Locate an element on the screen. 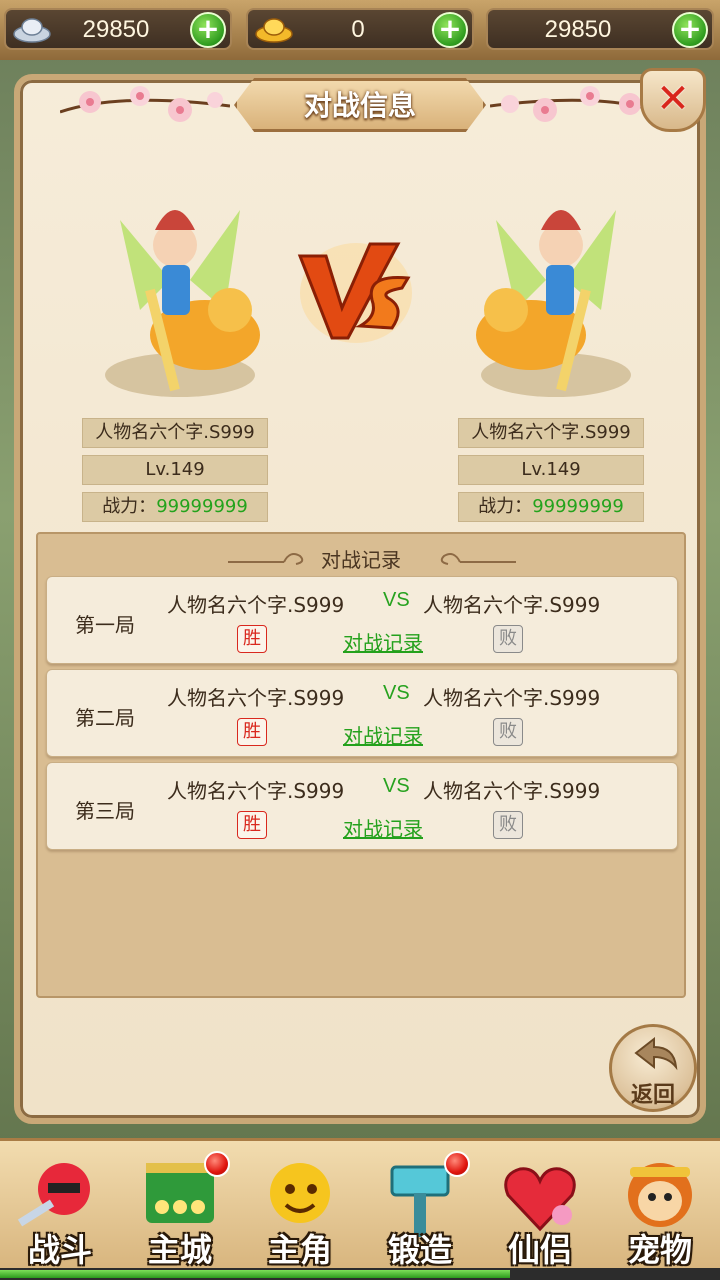 This screenshot has width=720, height=1280. left-fighter-level: Lv.149 is located at coordinates (175, 470).